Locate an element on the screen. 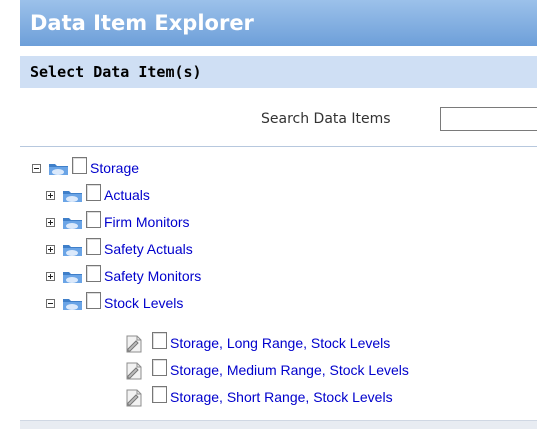 The height and width of the screenshot is (429, 537). tree-node-storage: Storage is located at coordinates (182, 168).